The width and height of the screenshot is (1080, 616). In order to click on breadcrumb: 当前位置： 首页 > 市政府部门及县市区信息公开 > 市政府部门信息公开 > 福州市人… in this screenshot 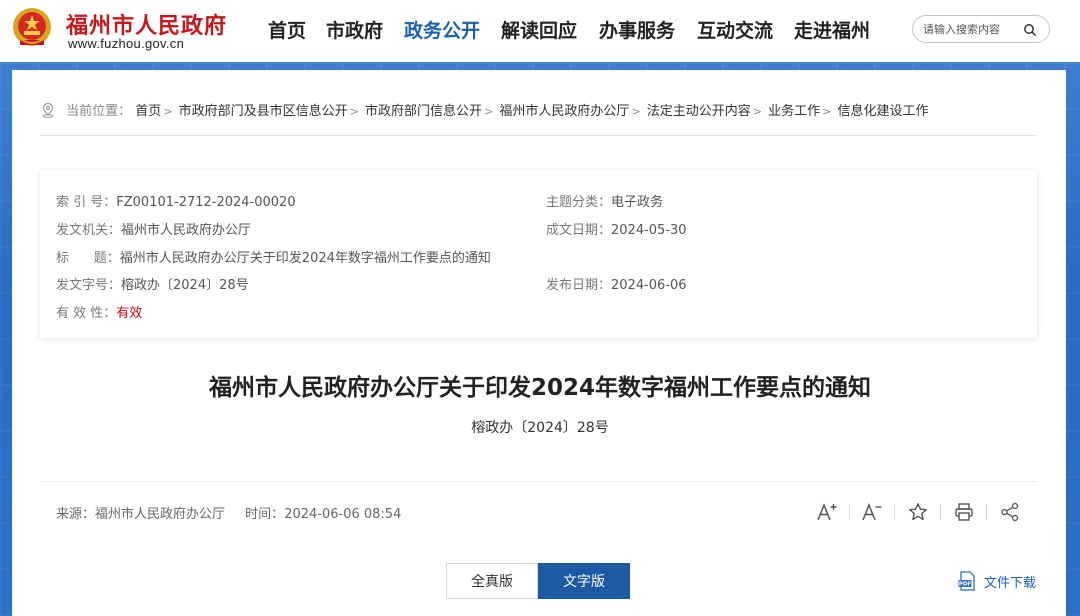, I will do `click(484, 110)`.